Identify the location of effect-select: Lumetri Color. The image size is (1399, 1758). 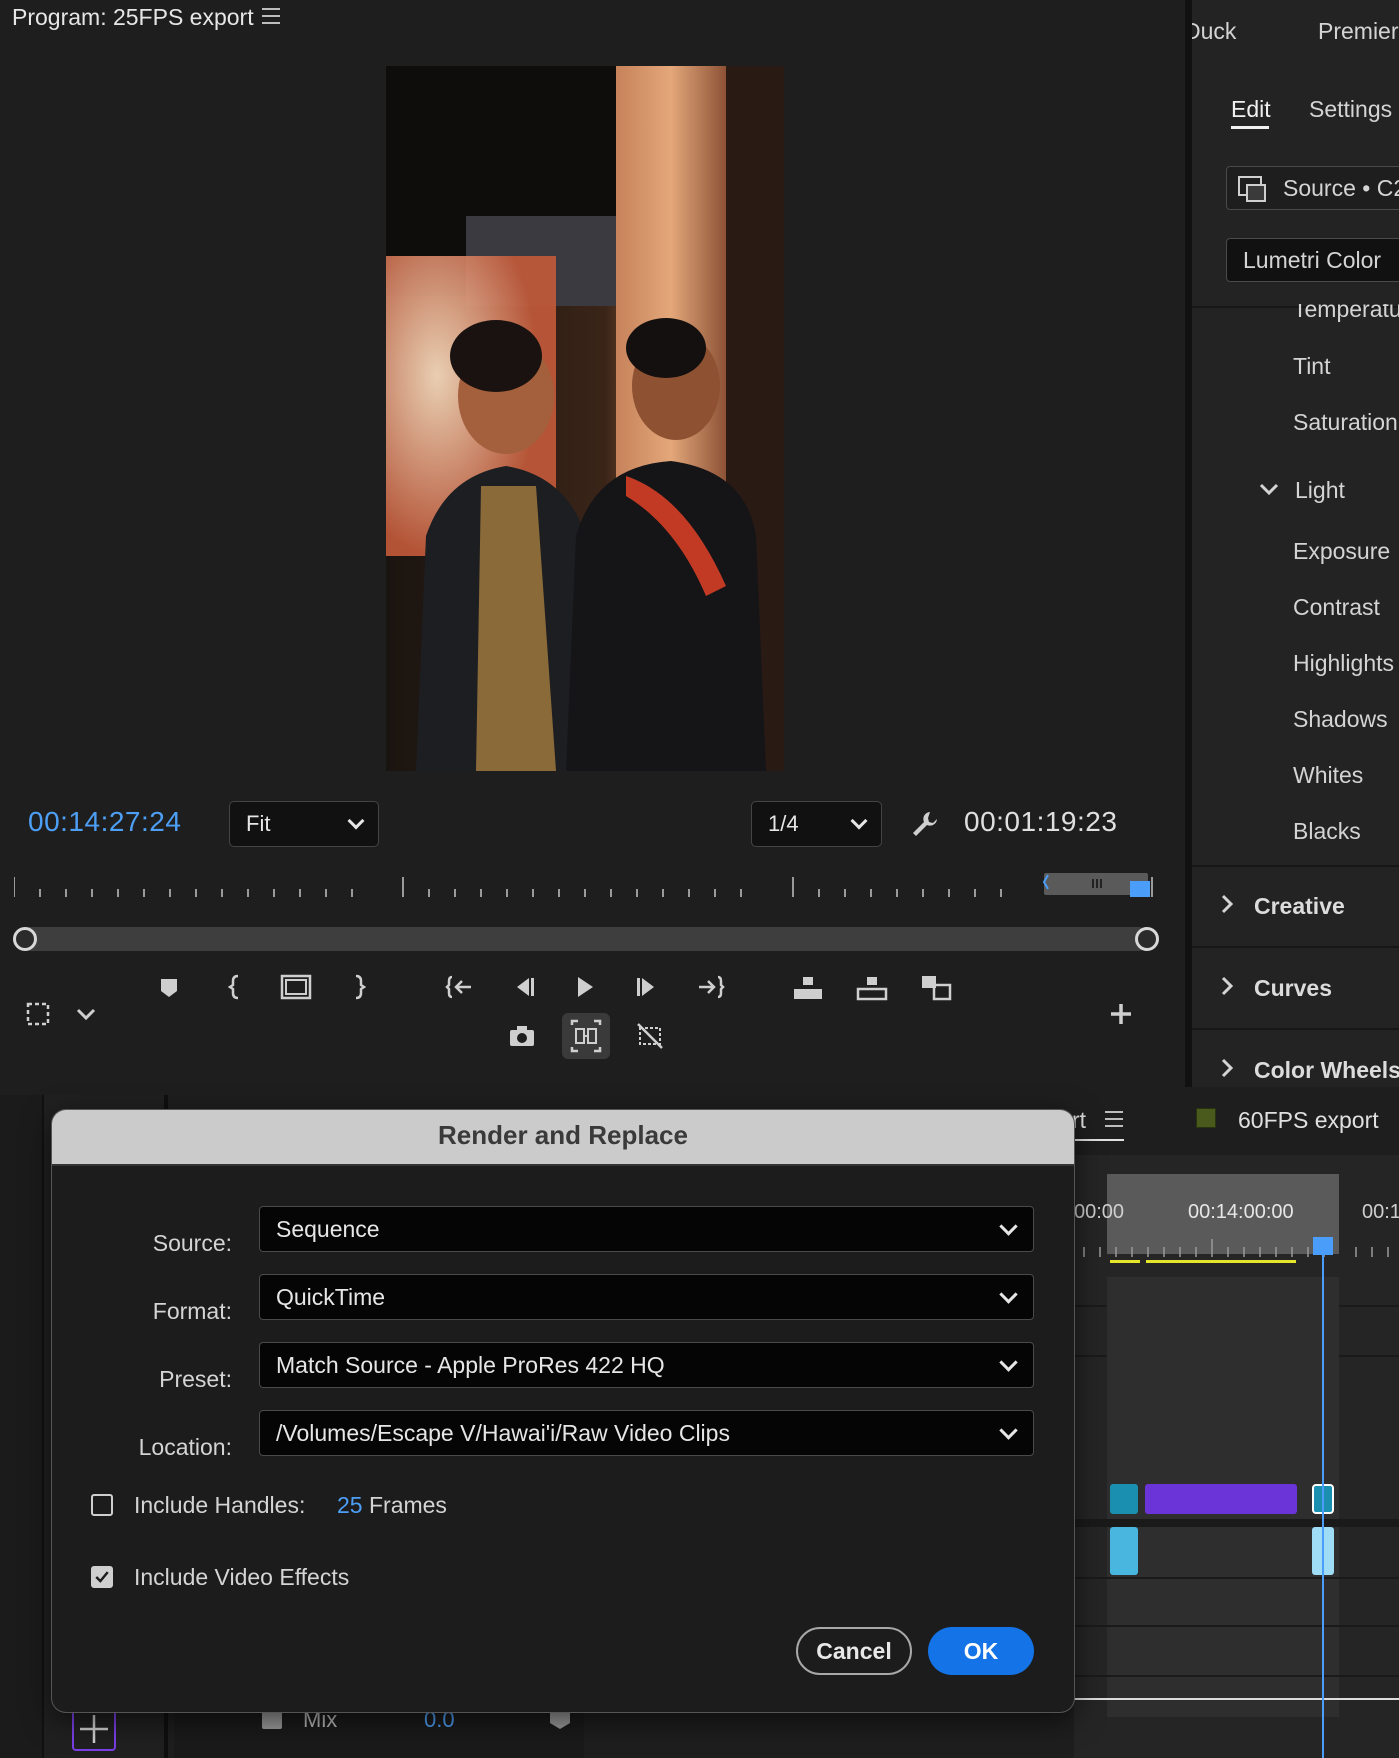
(1312, 260).